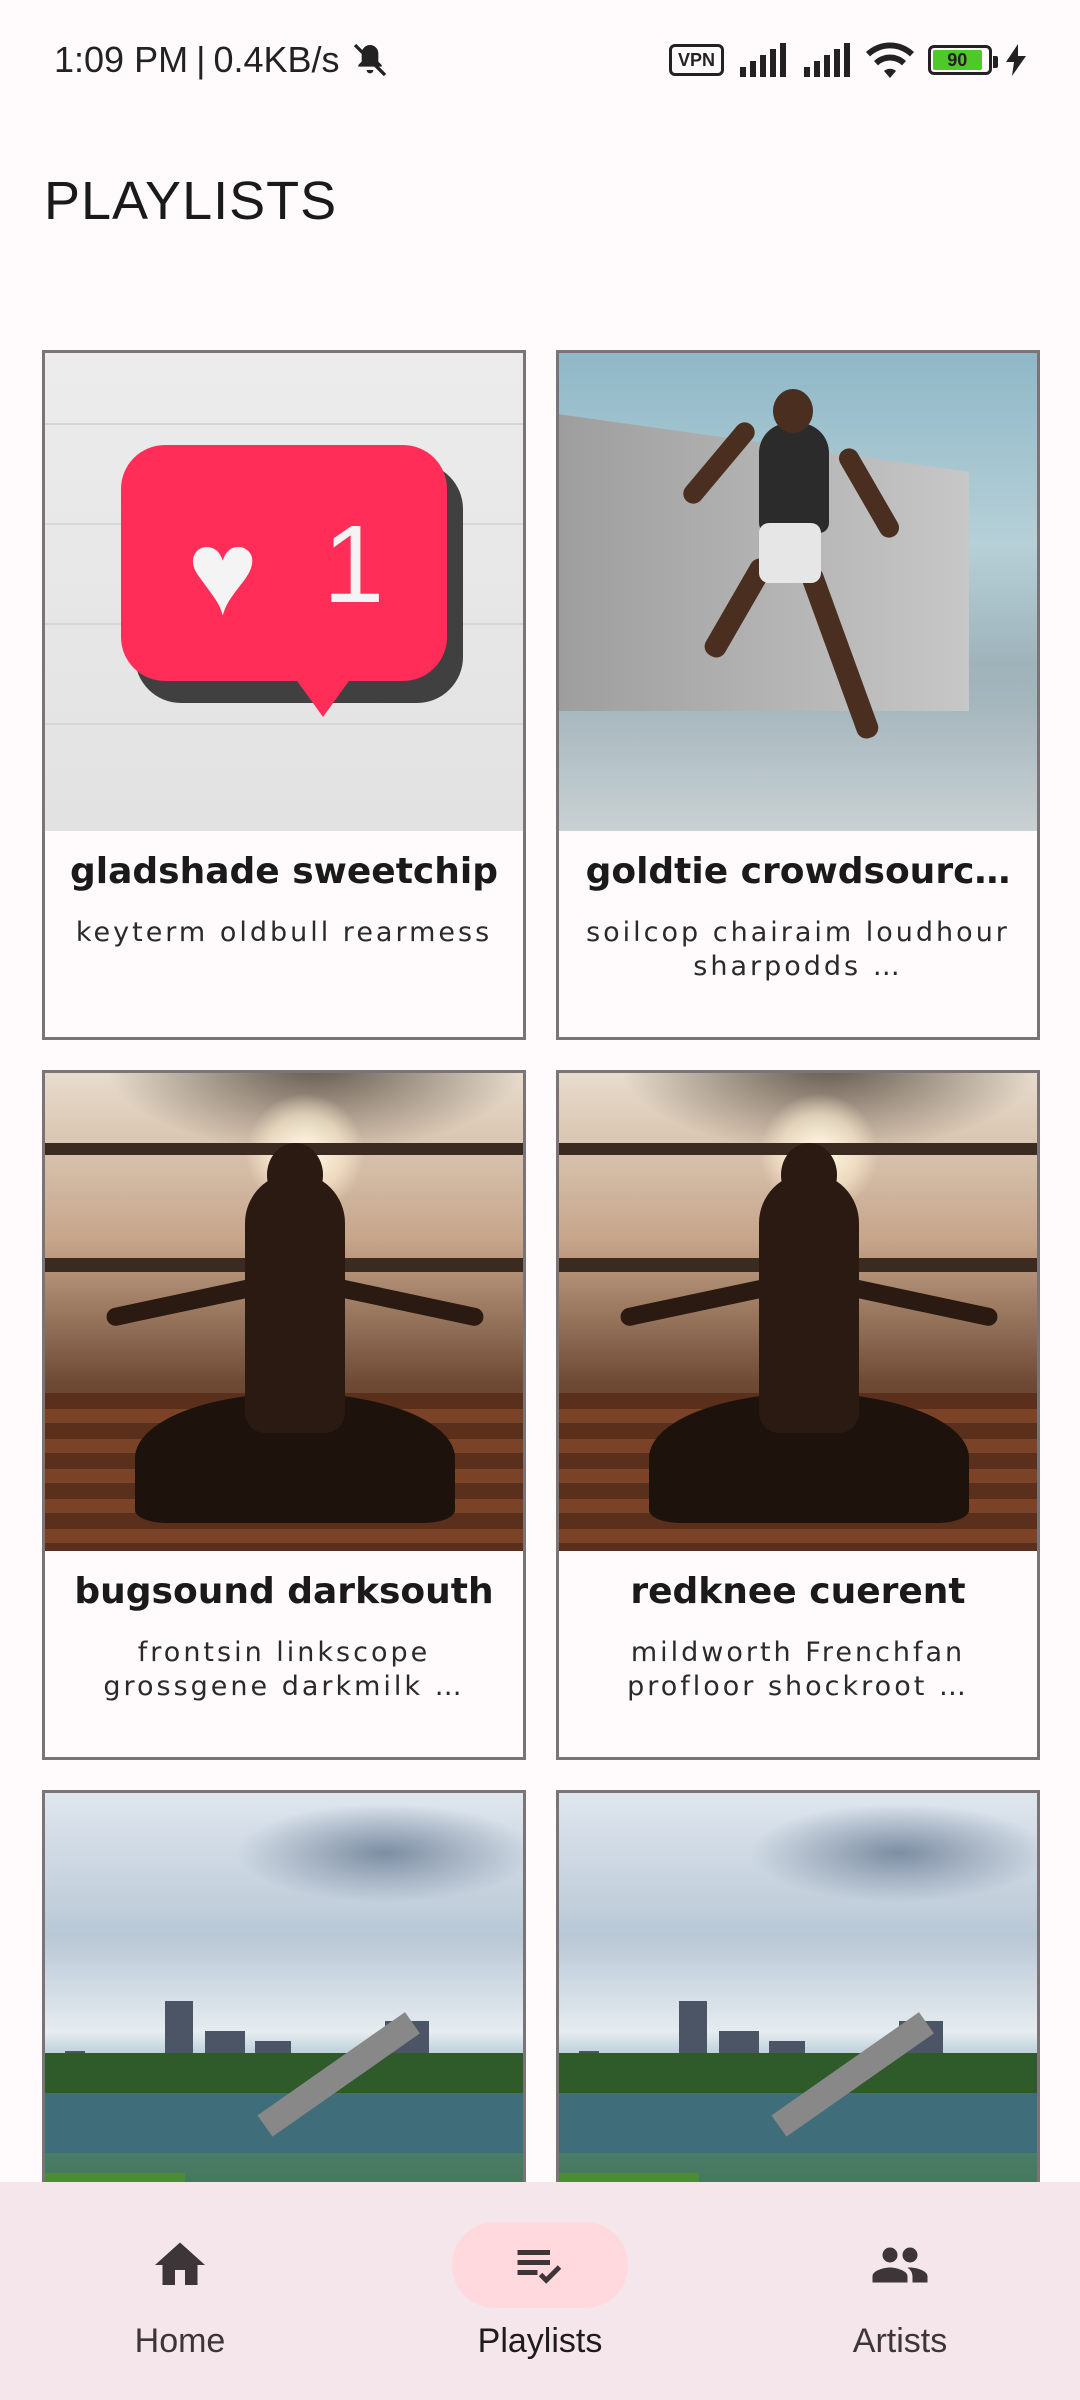  What do you see at coordinates (957, 60) in the screenshot?
I see `battery-level: 90` at bounding box center [957, 60].